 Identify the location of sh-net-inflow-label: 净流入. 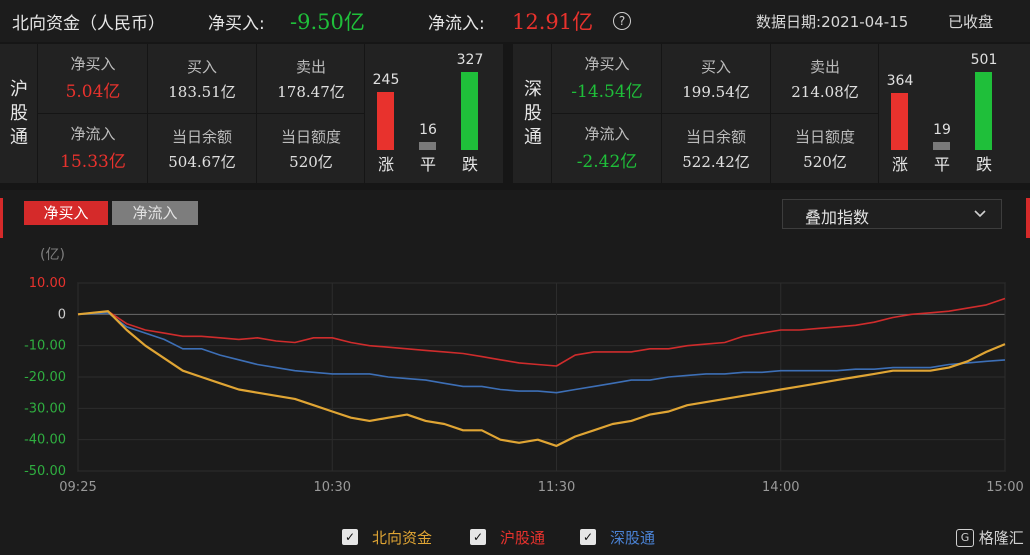
(93, 134).